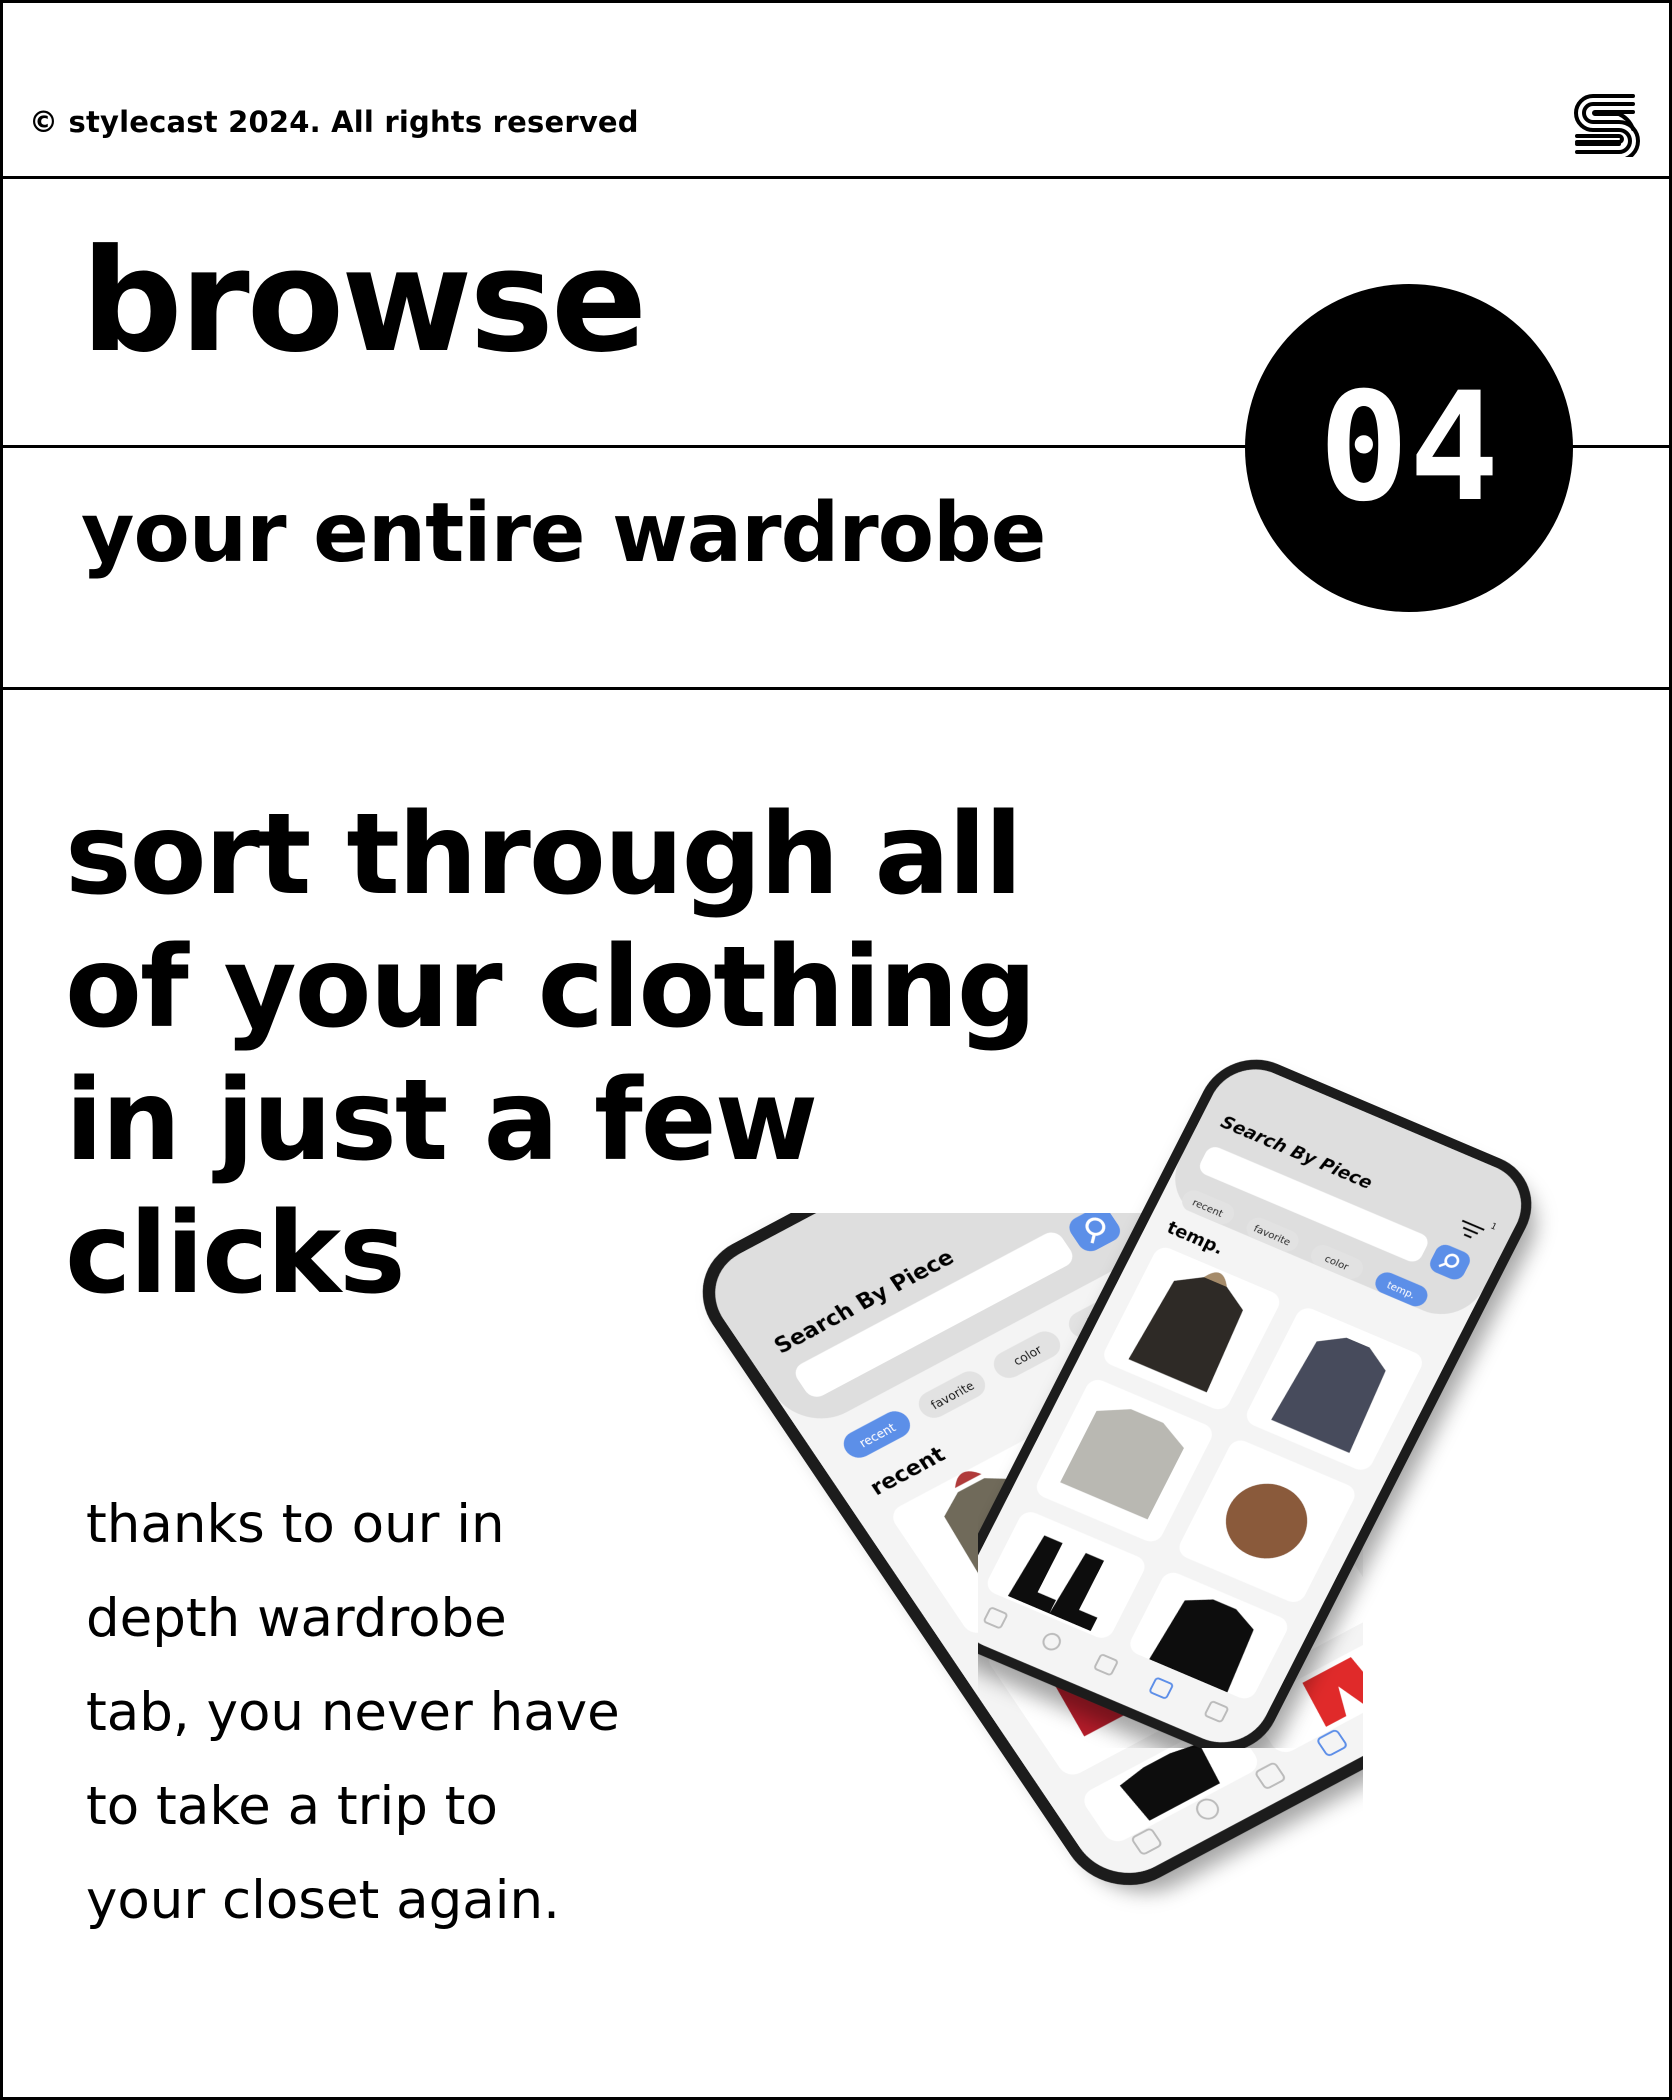 The height and width of the screenshot is (2100, 1672). I want to click on divider-bottom, so click(837, 688).